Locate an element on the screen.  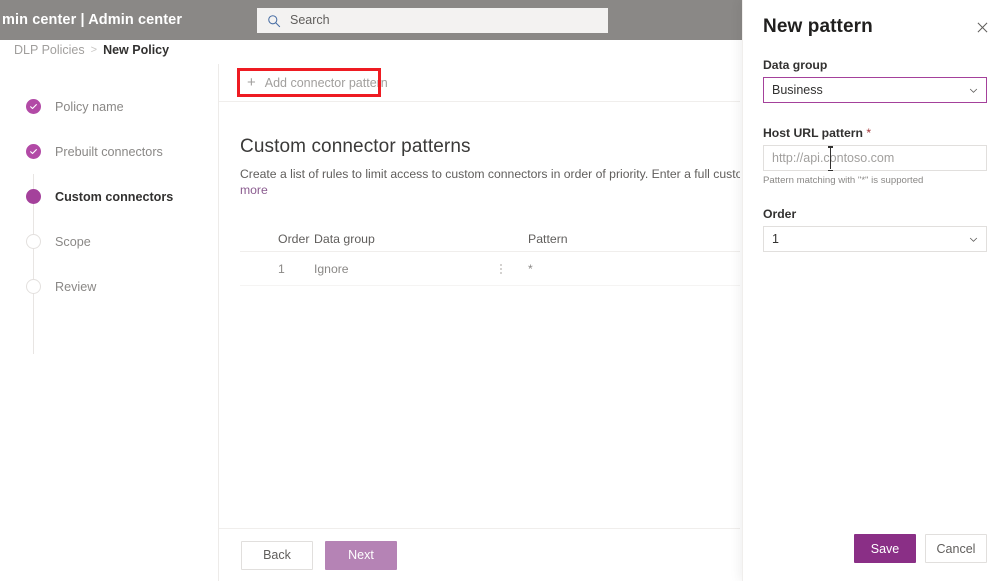
sidebar-item-policy-name: Policy name is located at coordinates (109, 106).